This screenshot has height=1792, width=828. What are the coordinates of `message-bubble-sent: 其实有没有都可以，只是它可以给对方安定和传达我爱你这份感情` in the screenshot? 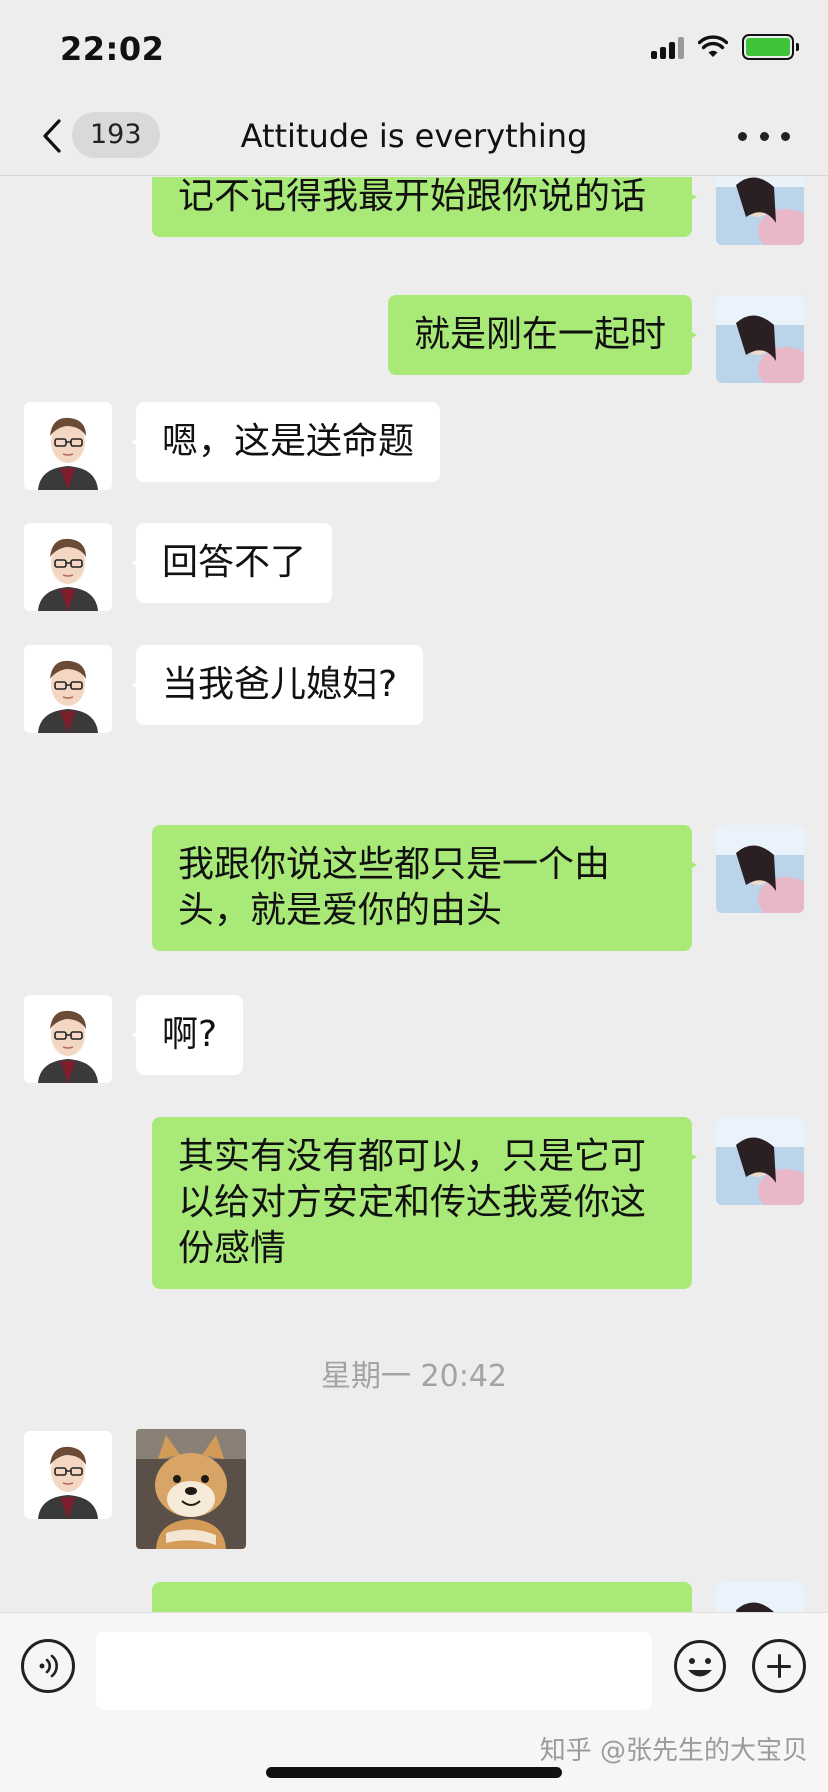 It's located at (424, 1203).